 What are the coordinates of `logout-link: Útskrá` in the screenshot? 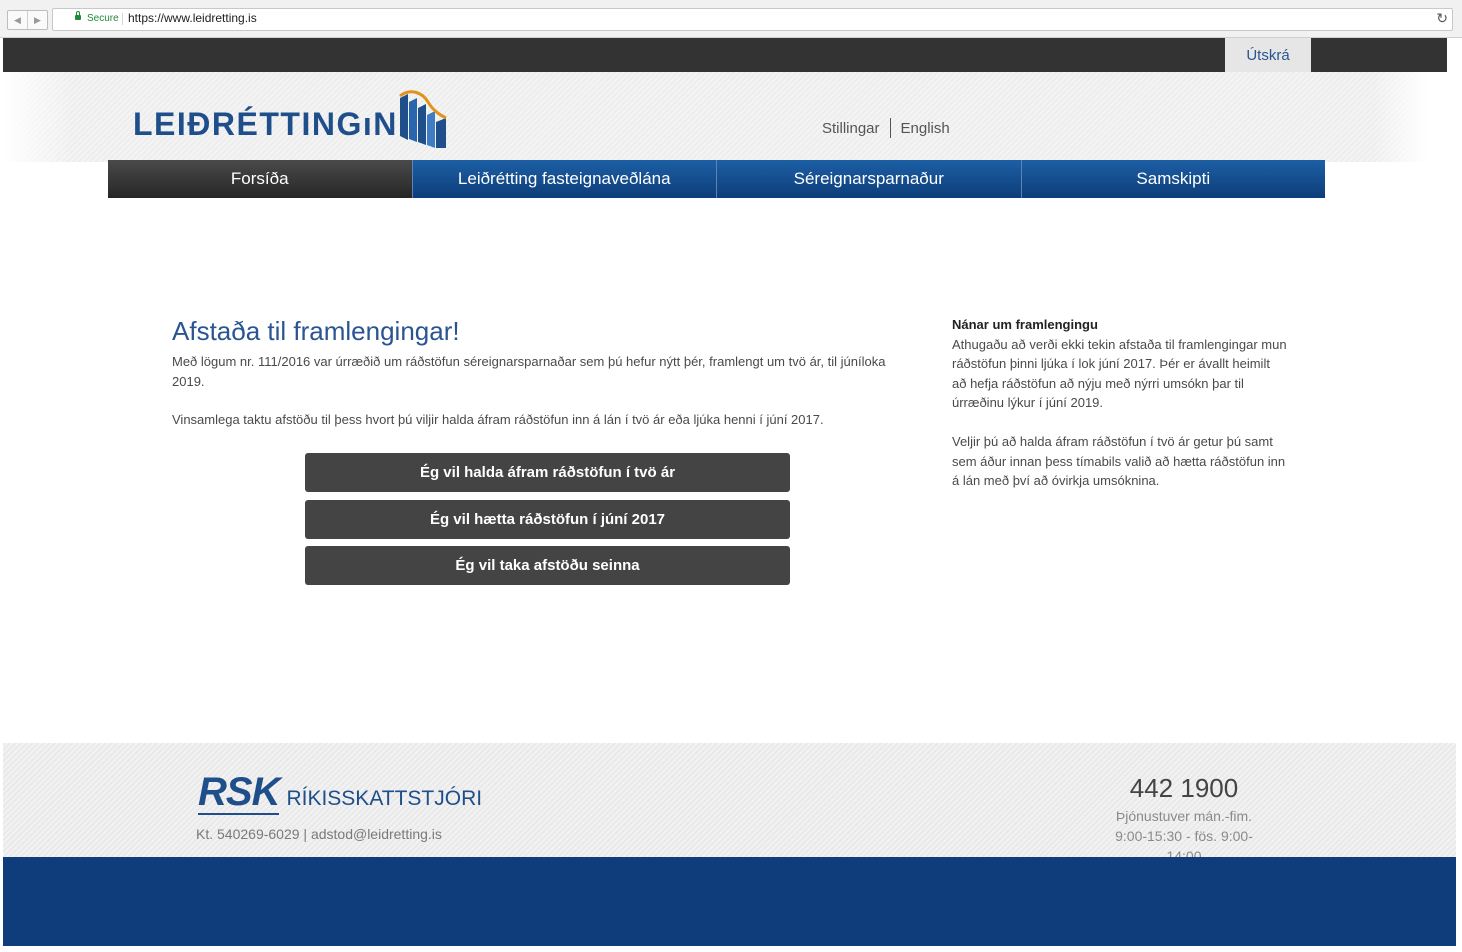 It's located at (1268, 55).